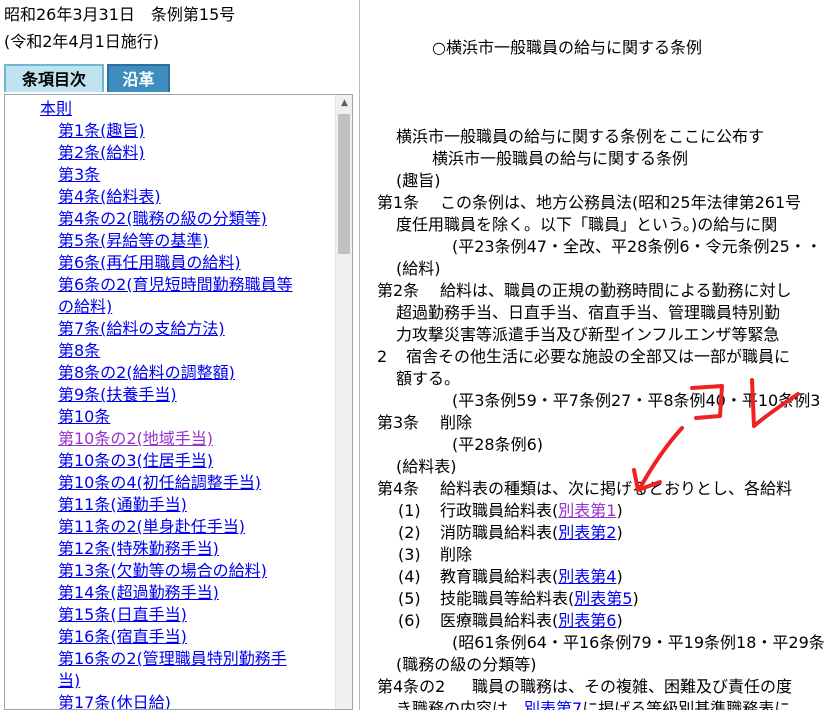 The width and height of the screenshot is (832, 710). I want to click on toc-item: 第4条(給料表), so click(109, 197).